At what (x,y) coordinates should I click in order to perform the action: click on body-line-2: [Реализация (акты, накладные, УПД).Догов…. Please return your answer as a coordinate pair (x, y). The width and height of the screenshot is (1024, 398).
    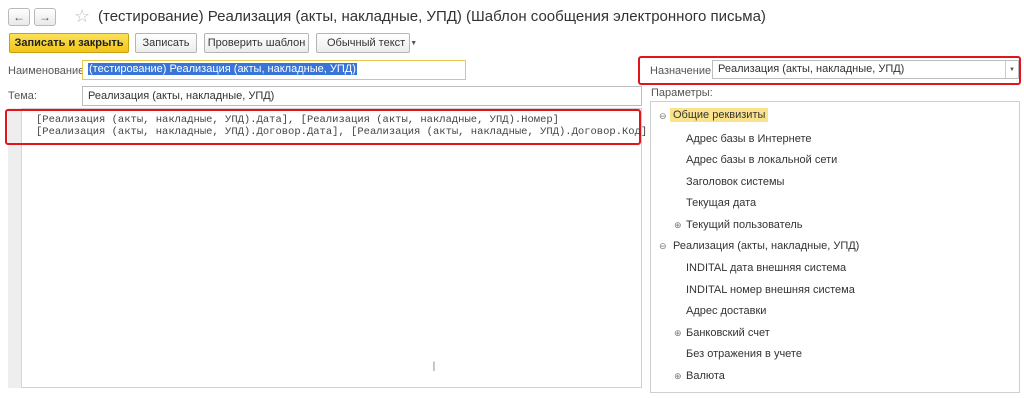
    Looking at the image, I should click on (342, 132).